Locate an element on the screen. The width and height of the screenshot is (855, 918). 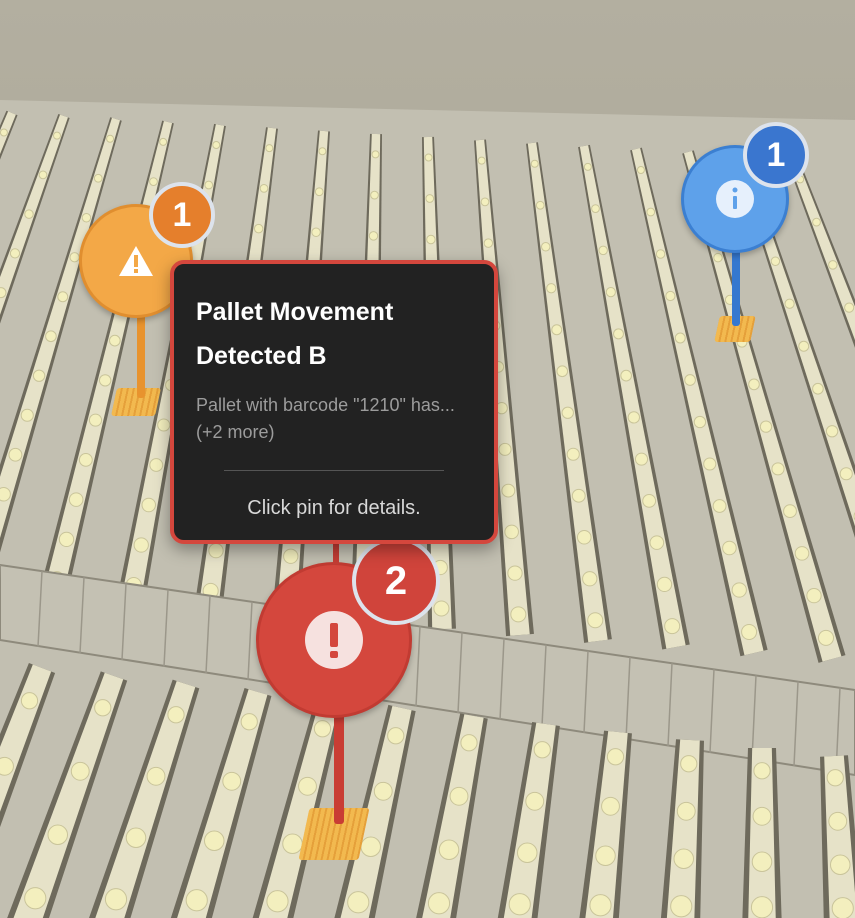
critical-count-badge: 2 is located at coordinates (396, 581).